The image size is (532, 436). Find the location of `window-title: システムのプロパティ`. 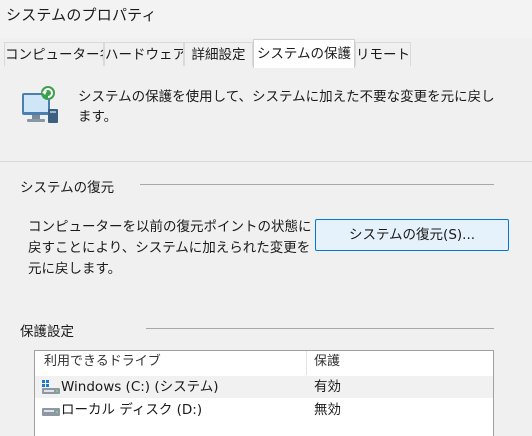

window-title: システムのプロパティ is located at coordinates (81, 15).